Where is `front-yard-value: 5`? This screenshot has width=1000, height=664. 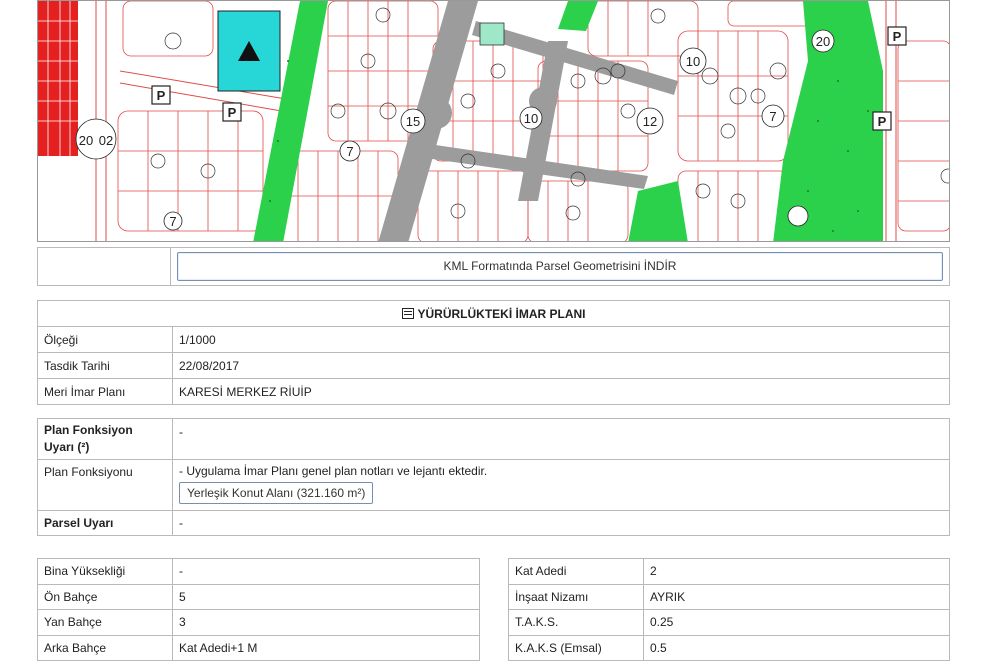 front-yard-value: 5 is located at coordinates (326, 596).